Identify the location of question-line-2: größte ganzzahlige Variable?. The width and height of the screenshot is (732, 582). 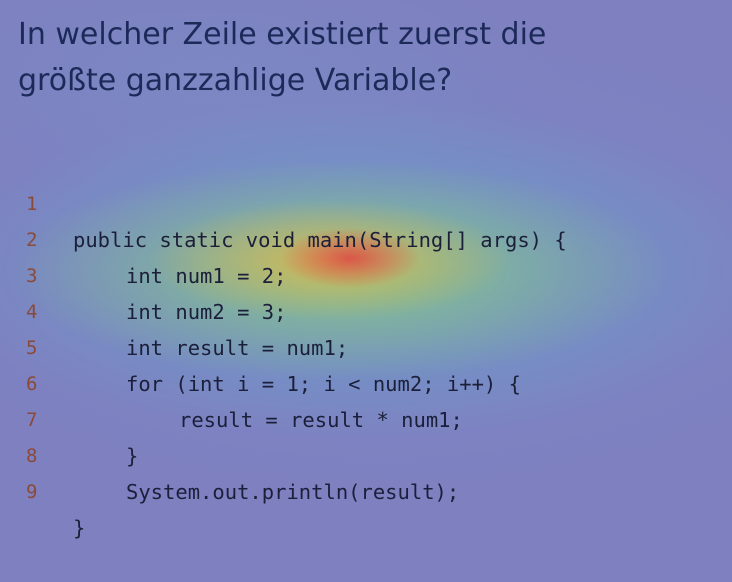
(235, 80).